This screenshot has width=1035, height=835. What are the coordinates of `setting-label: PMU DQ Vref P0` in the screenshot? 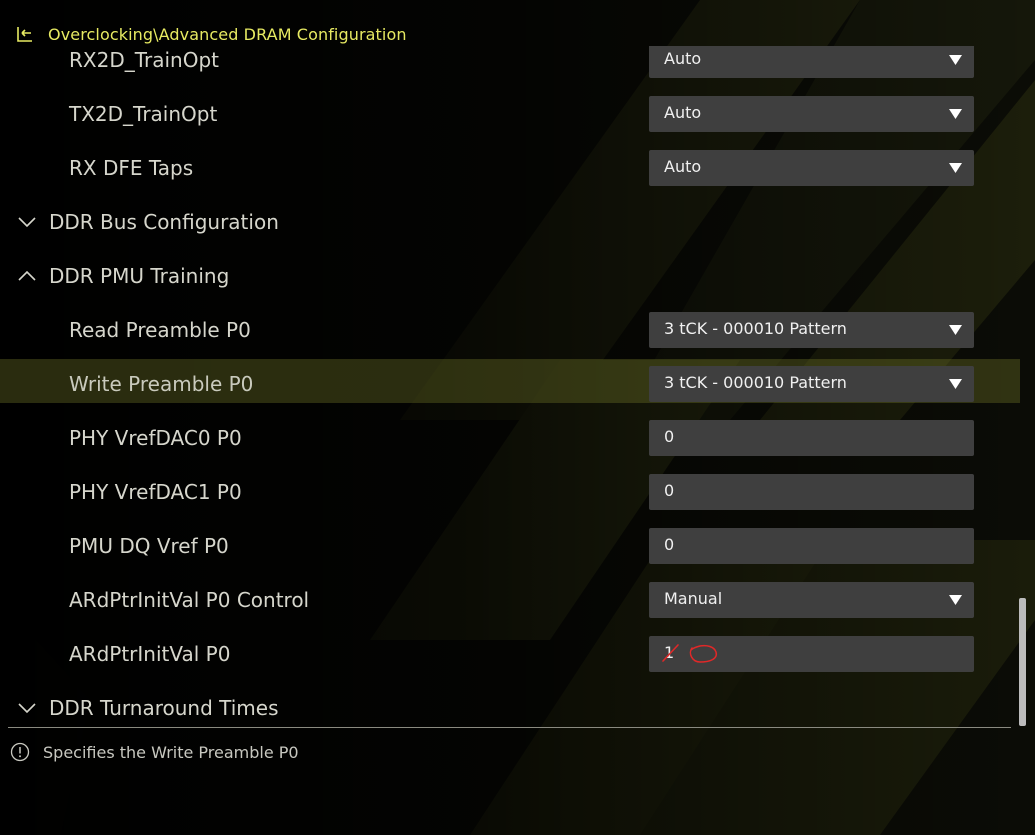 It's located at (149, 546).